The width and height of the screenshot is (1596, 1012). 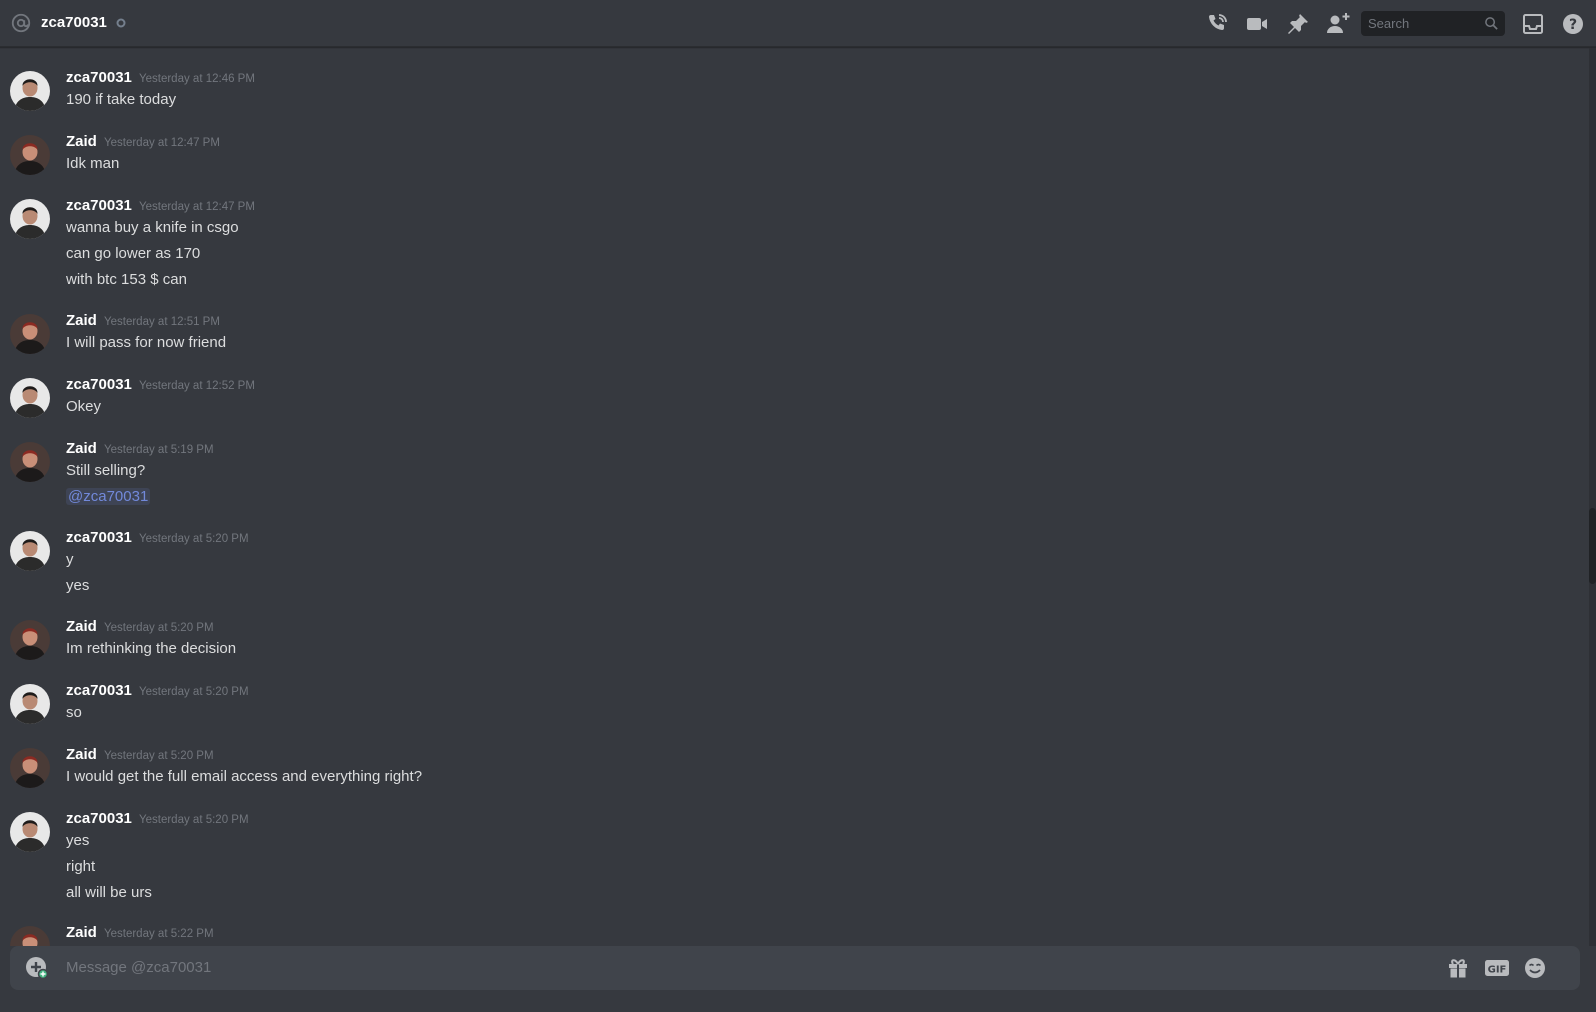 I want to click on message-input: Message @zca70031, so click(x=138, y=968).